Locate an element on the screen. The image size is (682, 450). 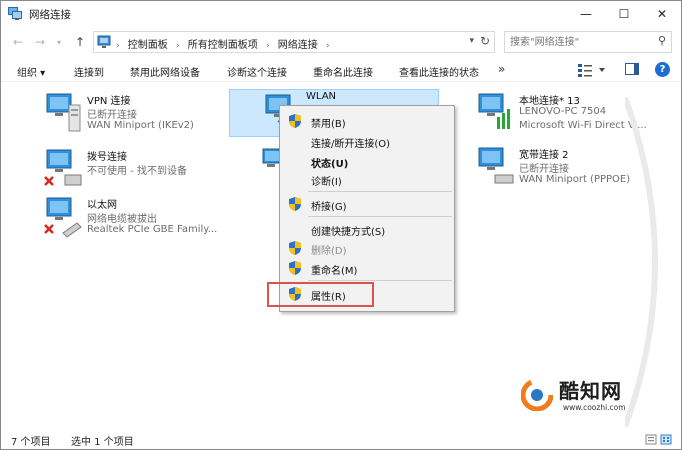
menu-item-label: 诊断(I) is located at coordinates (326, 182).